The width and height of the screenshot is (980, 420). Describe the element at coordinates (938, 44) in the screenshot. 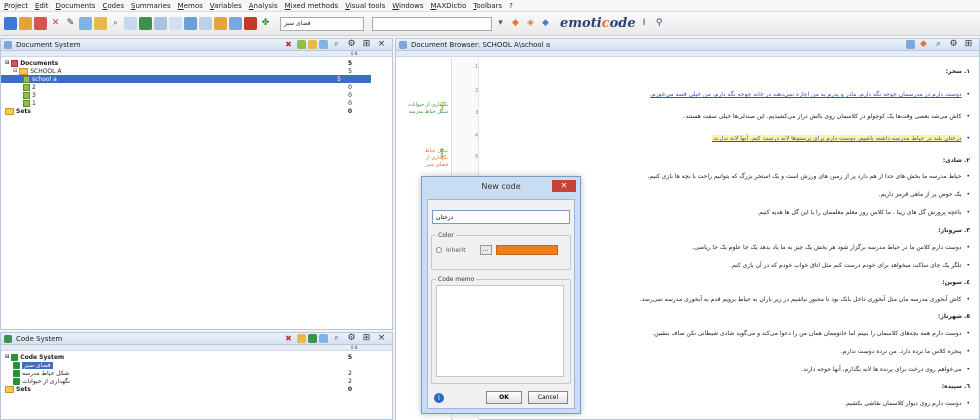

I see `db-search-icon: ⌕` at that location.